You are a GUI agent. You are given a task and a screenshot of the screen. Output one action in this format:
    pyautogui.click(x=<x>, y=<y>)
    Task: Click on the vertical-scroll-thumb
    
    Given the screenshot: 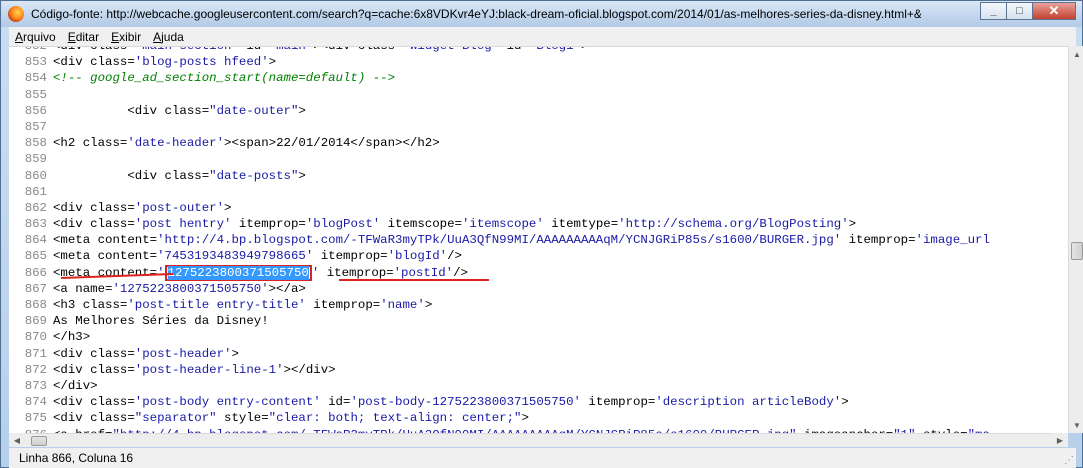 What is the action you would take?
    pyautogui.click(x=1077, y=251)
    